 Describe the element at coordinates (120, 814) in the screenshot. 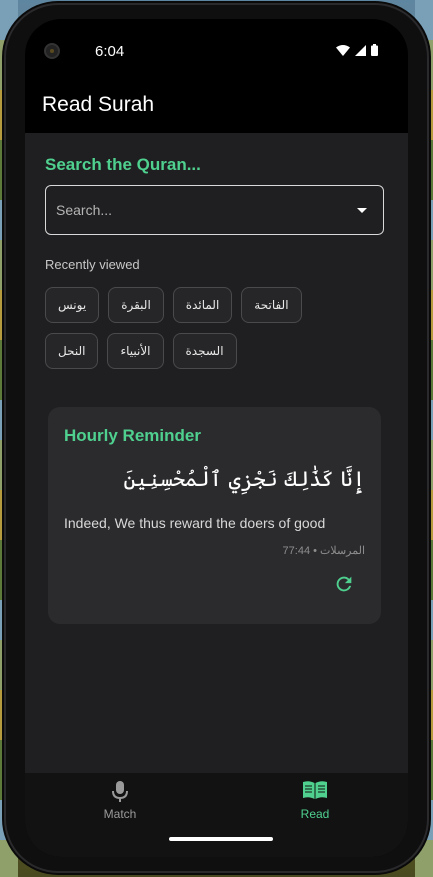

I see `nav-match-label: Match` at that location.